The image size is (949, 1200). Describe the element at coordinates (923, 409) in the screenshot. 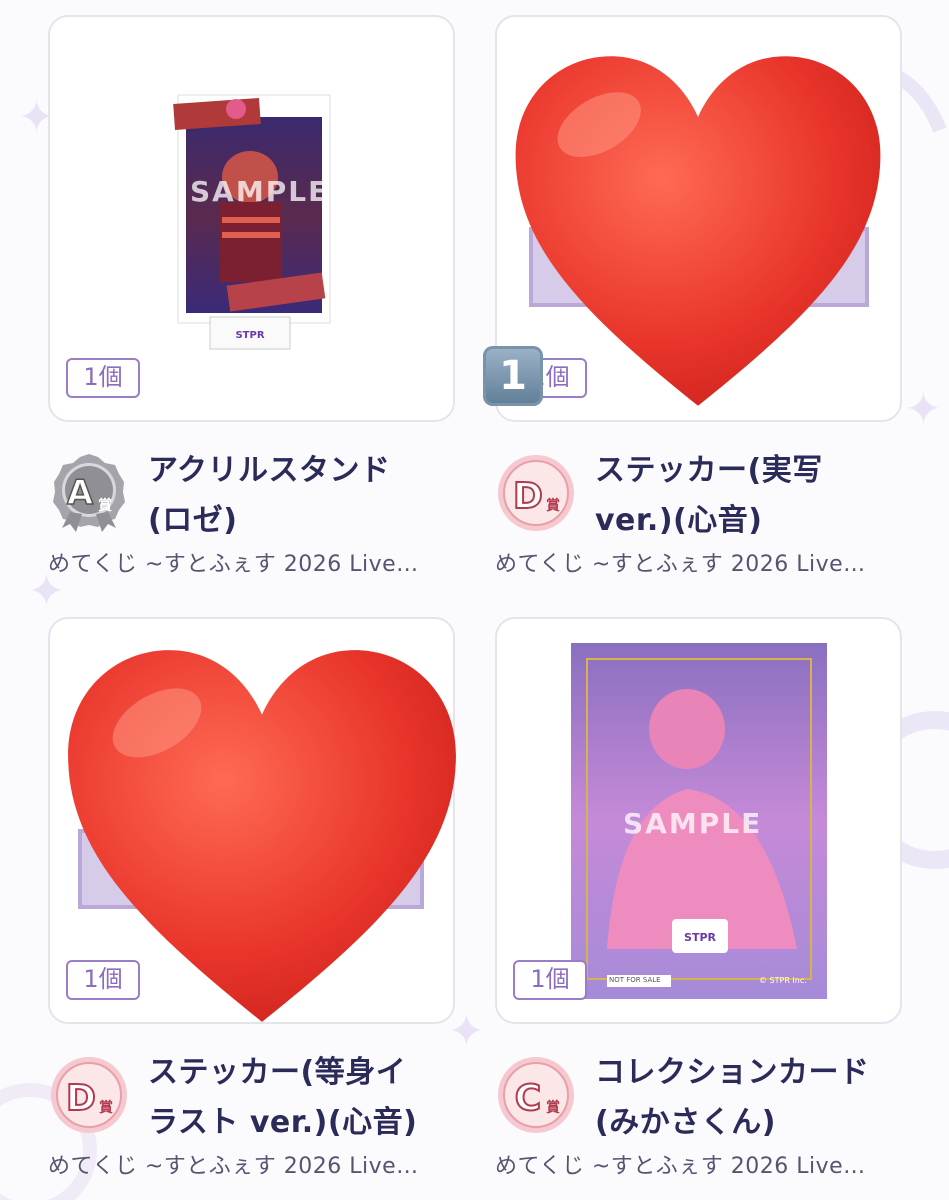

I see `sparkle-icon: ✦` at that location.